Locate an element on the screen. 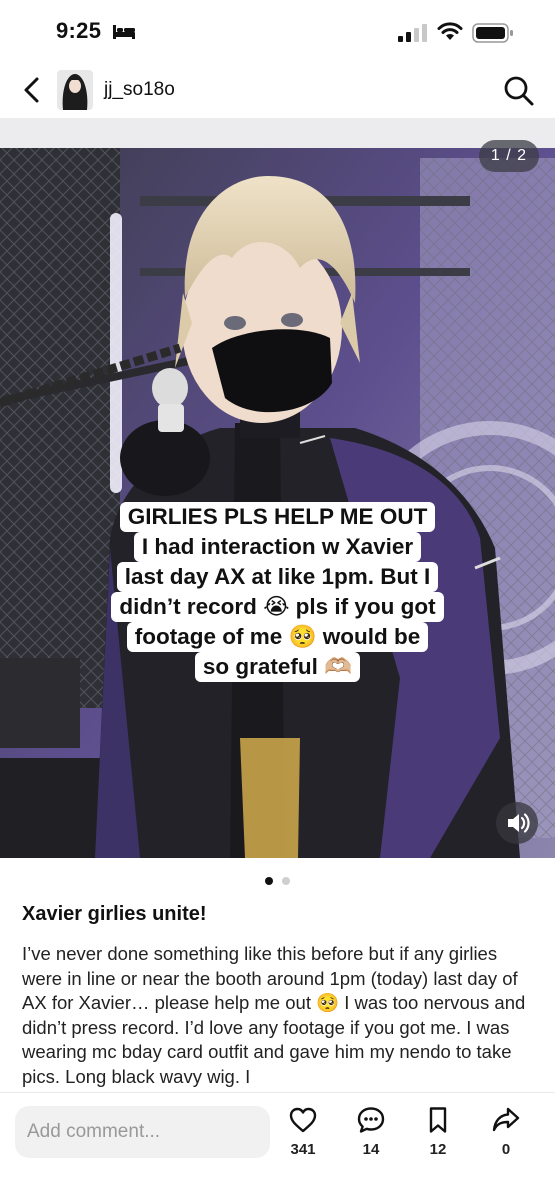  share-arrow-icon is located at coordinates (506, 1119).